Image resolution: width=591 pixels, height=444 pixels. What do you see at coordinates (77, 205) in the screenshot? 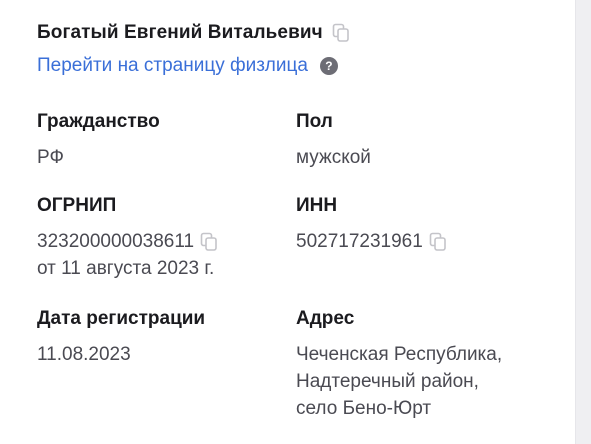
I see `ogrnip-label: ОГРНИП` at bounding box center [77, 205].